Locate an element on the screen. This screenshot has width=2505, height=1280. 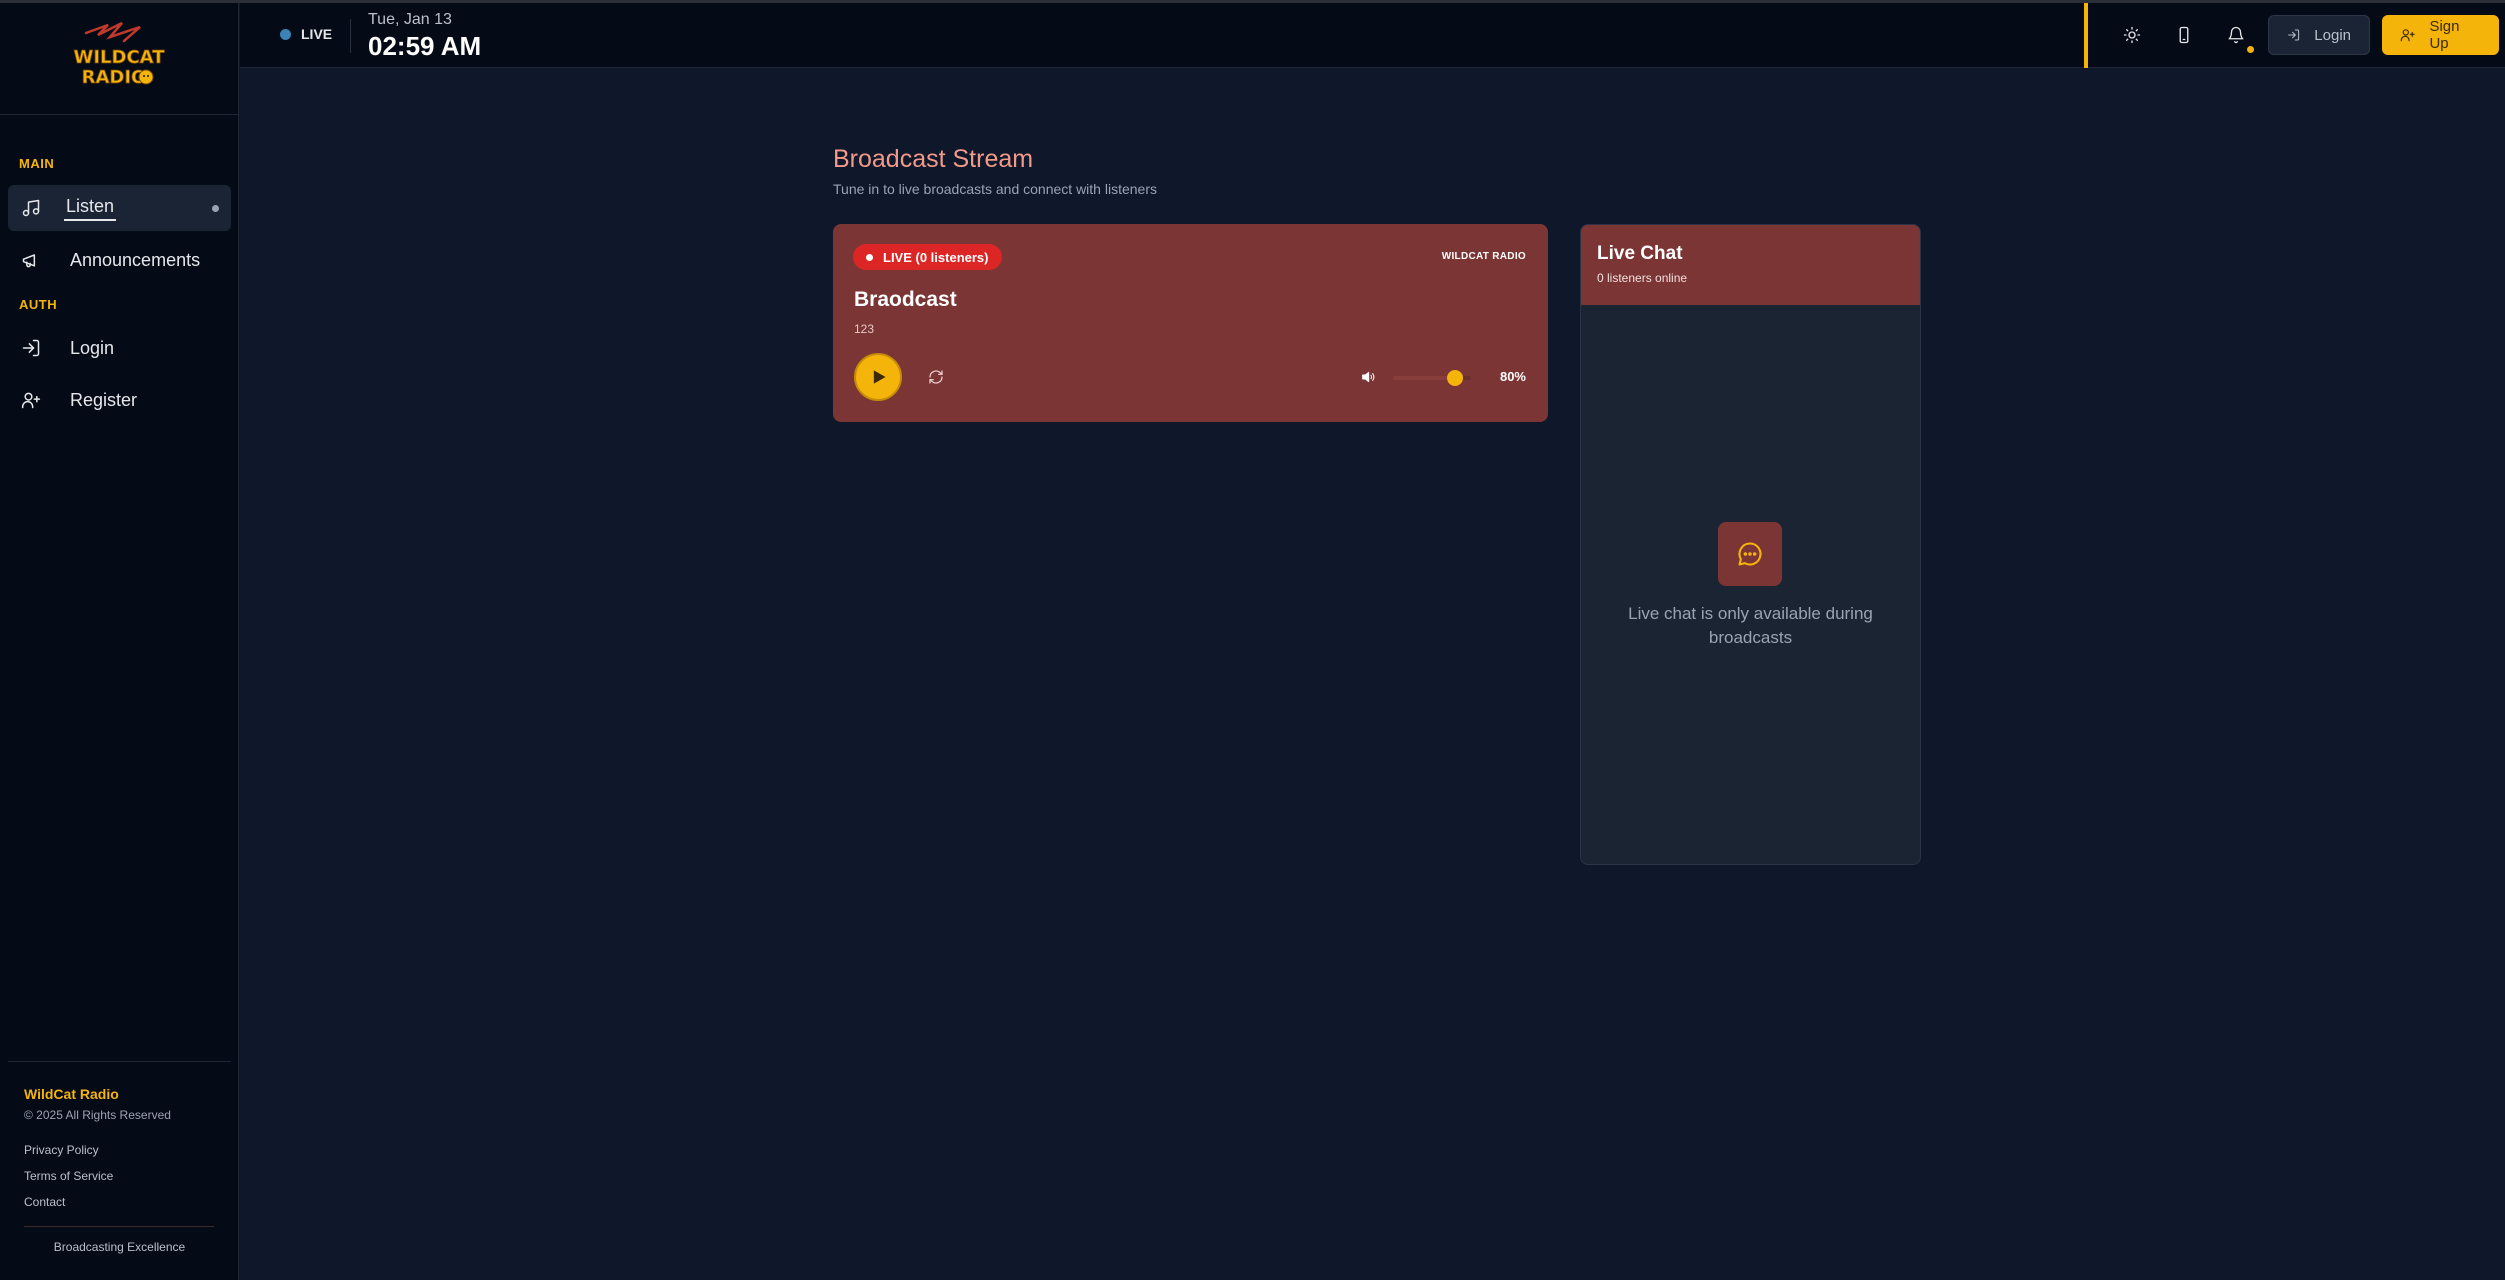
play-icon is located at coordinates (879, 377).